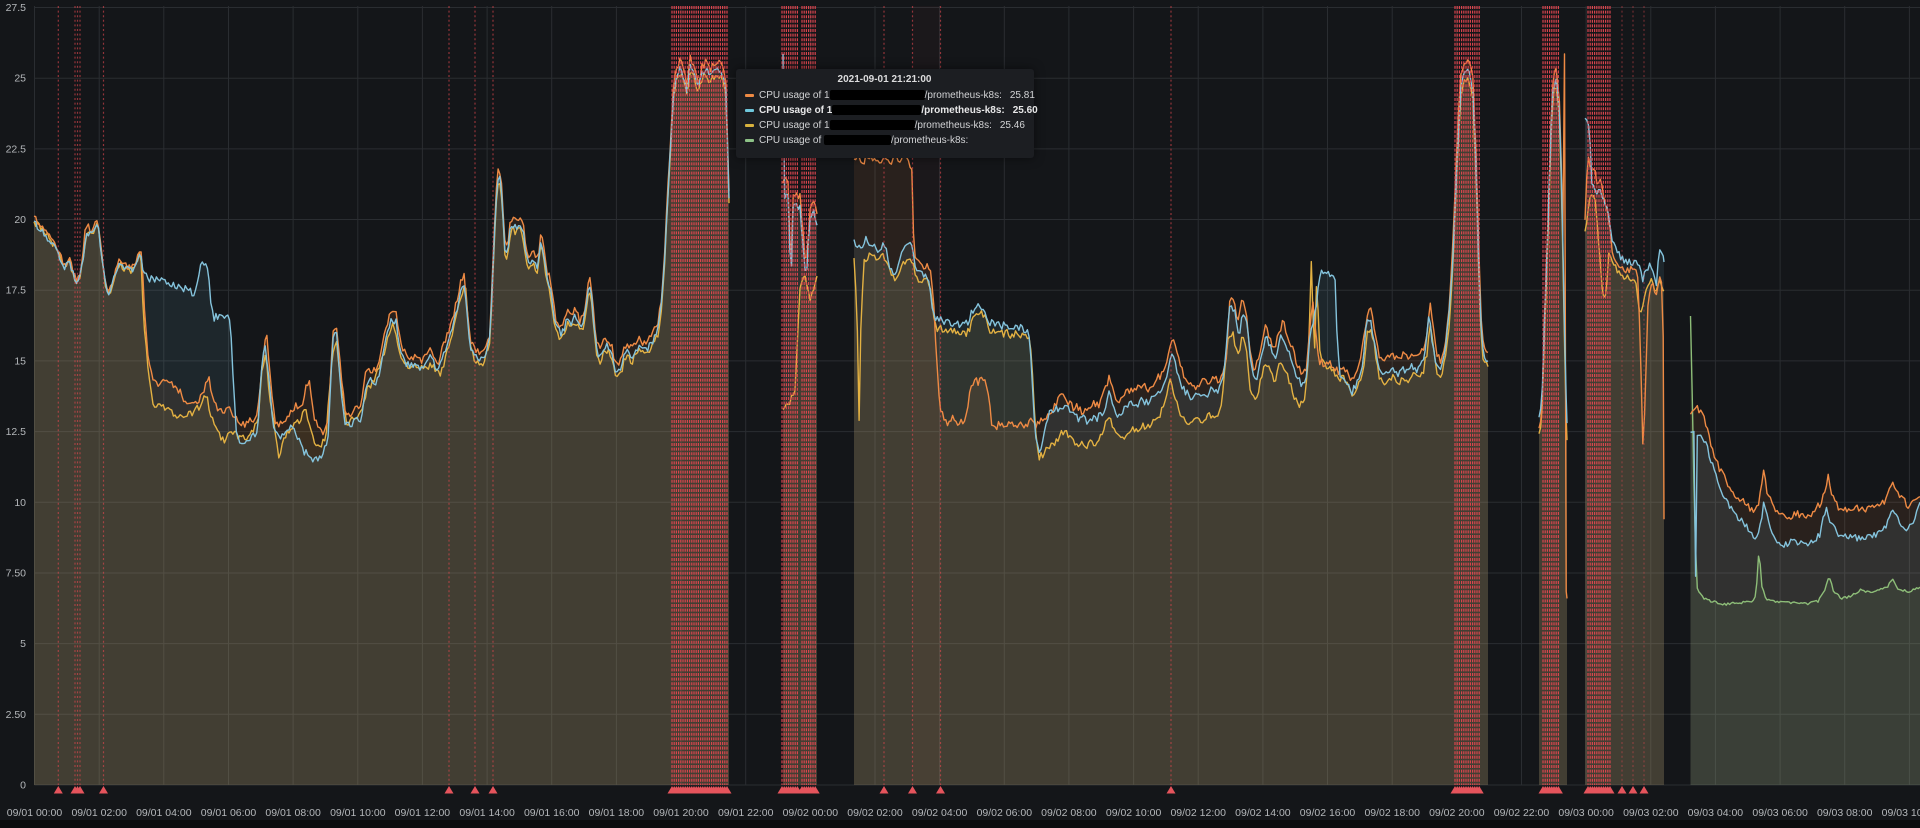 This screenshot has height=828, width=1920. I want to click on svg-text: 09/01 16:00, so click(552, 813).